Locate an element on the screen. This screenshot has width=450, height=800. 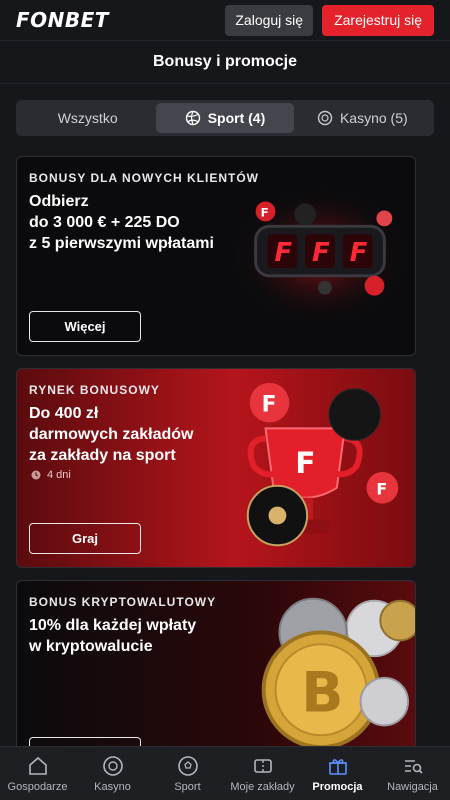
bitcoin-coins-art: B is located at coordinates (338, 673).